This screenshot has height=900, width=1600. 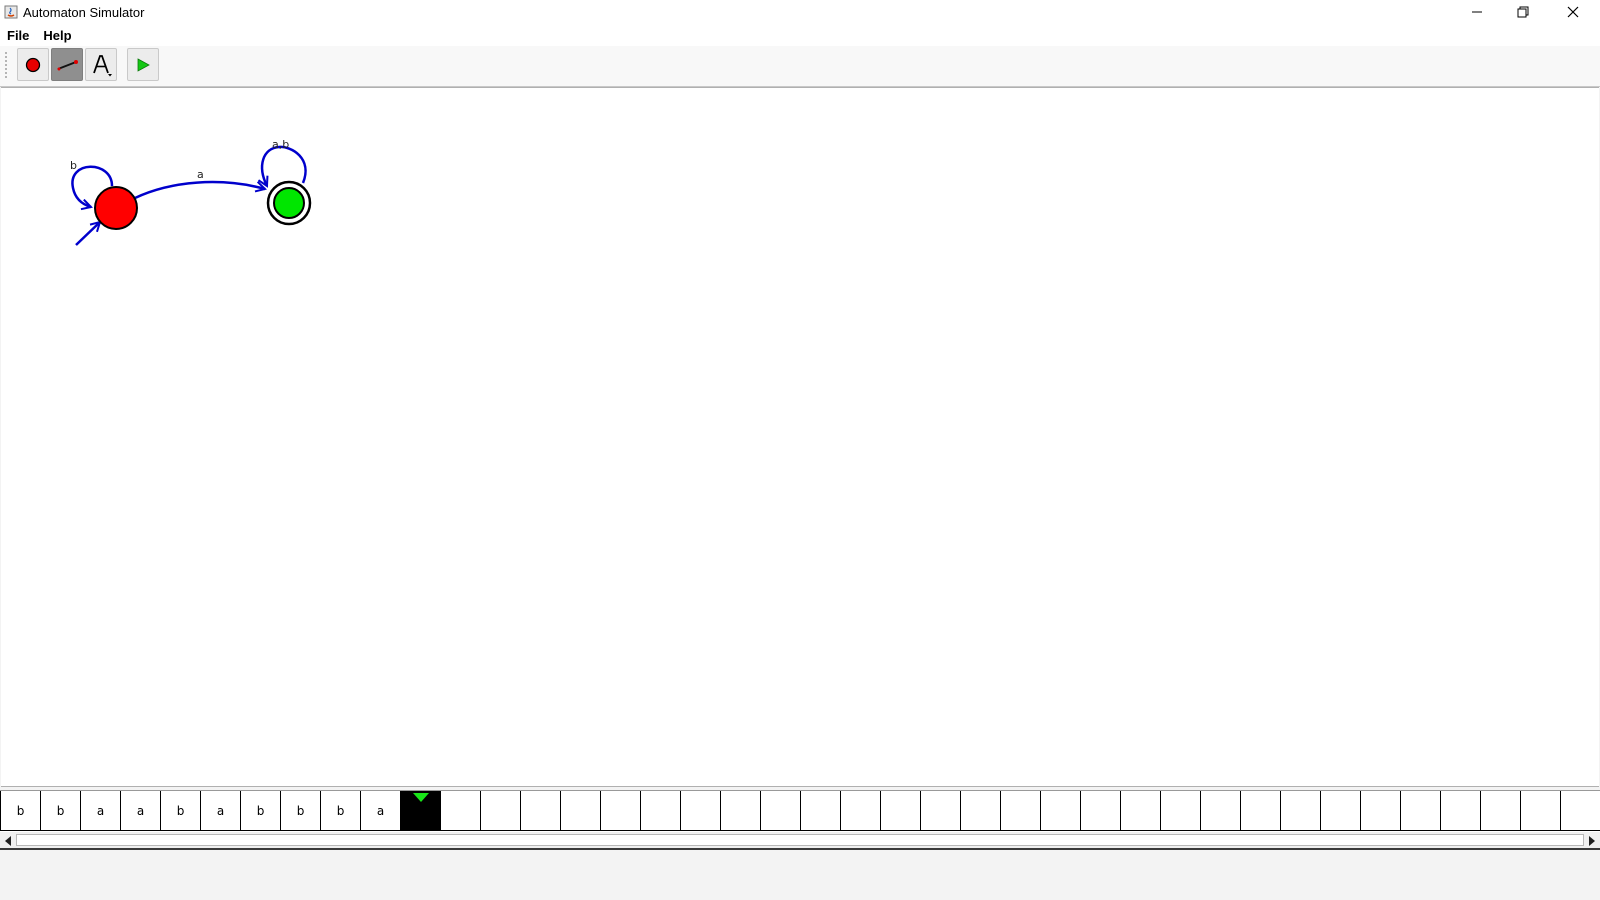 I want to click on state-q0, so click(x=116, y=208).